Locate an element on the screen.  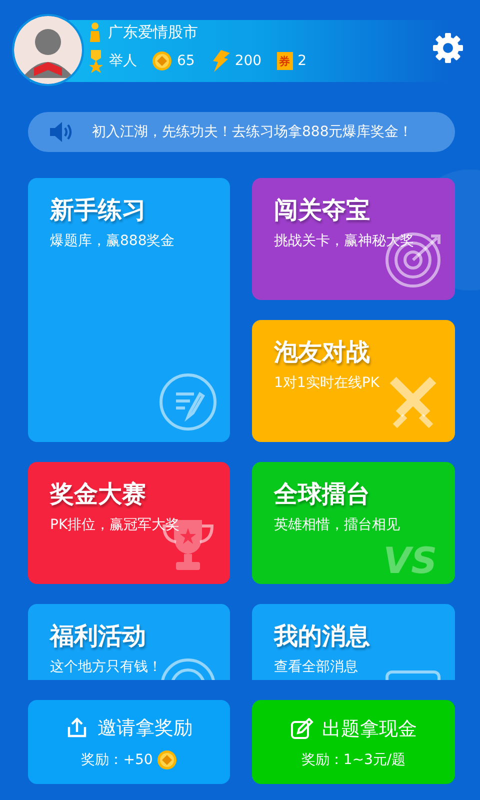
tile-title: 全球擂台 is located at coordinates (322, 494).